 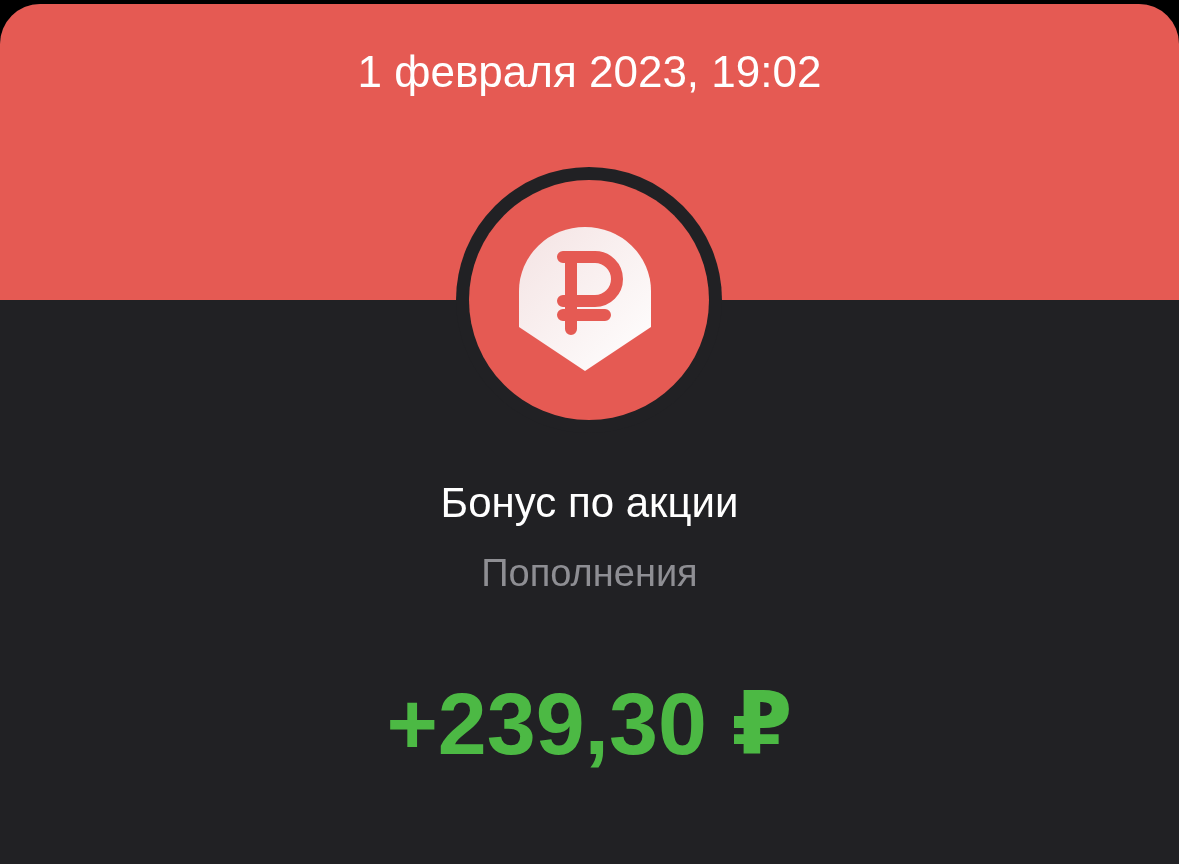 I want to click on operation-category: Пополнения, so click(x=589, y=573).